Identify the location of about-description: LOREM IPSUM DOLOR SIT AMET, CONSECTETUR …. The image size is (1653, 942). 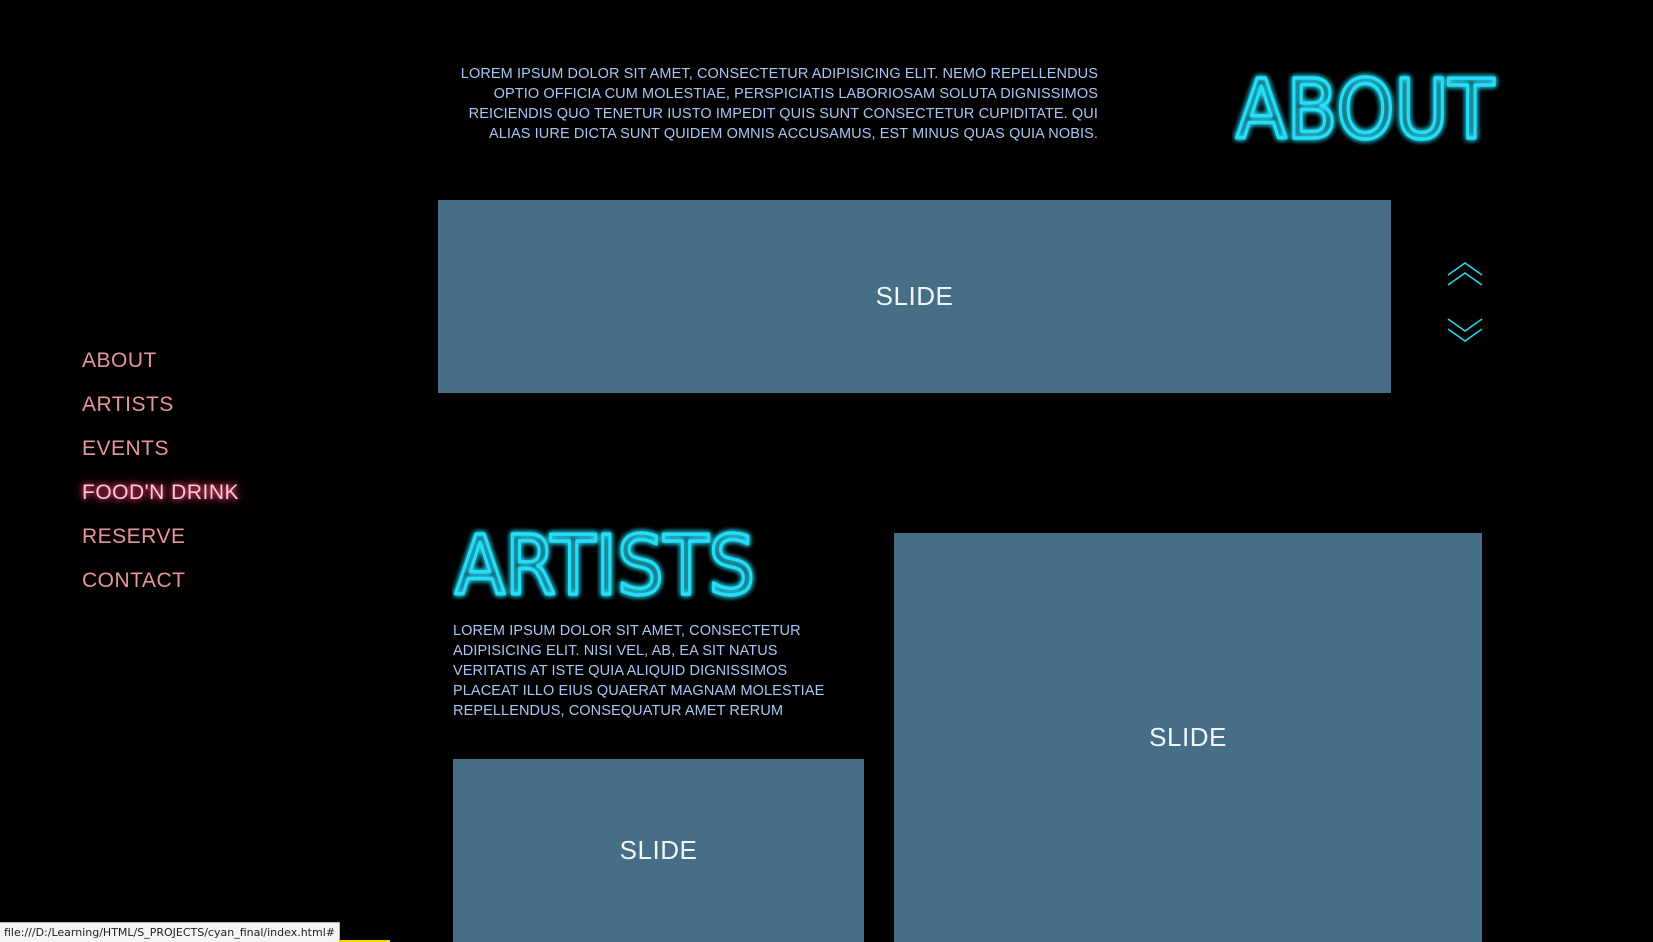
(779, 104).